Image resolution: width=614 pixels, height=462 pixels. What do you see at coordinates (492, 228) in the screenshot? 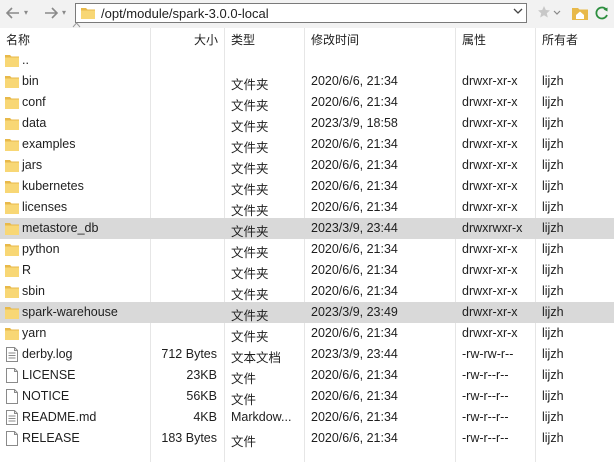
I see `file-attributes: drwxrwxr-x` at bounding box center [492, 228].